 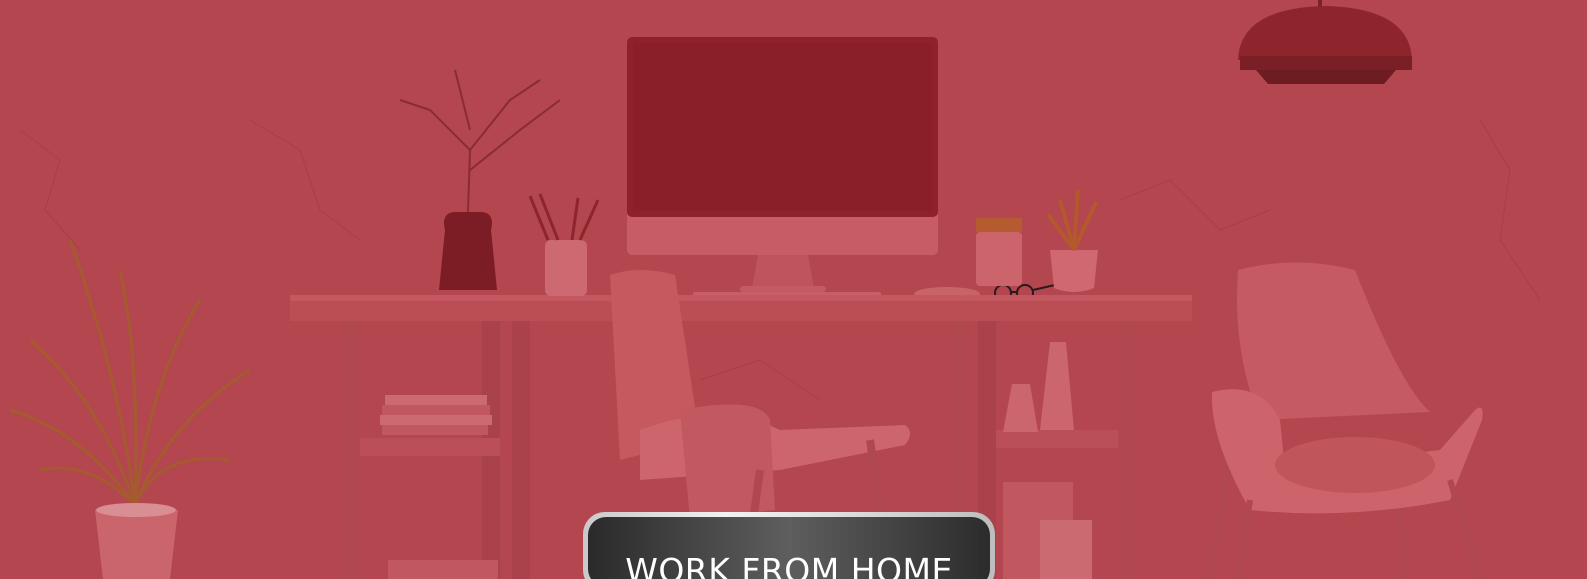 I want to click on badge-inner: WORK FROM HOME, so click(x=789, y=548).